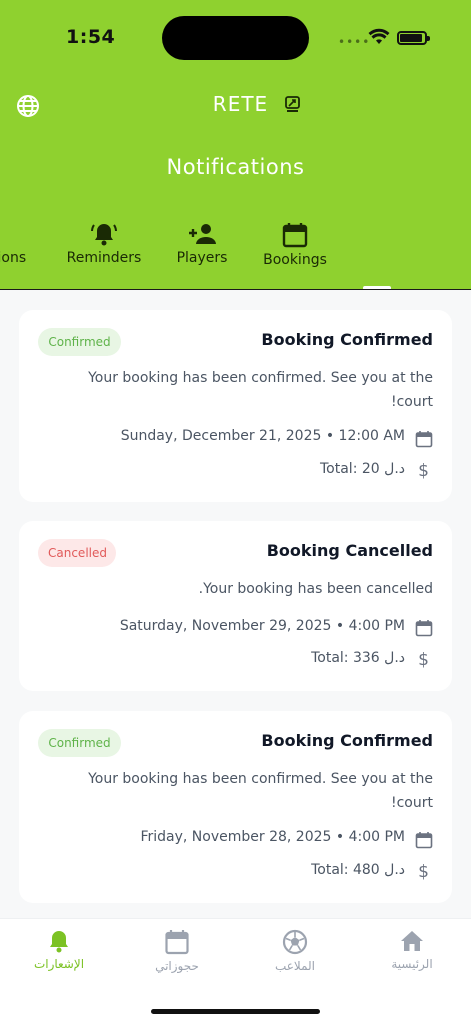 This screenshot has width=471, height=1024. I want to click on tab-label: Bookings, so click(295, 260).